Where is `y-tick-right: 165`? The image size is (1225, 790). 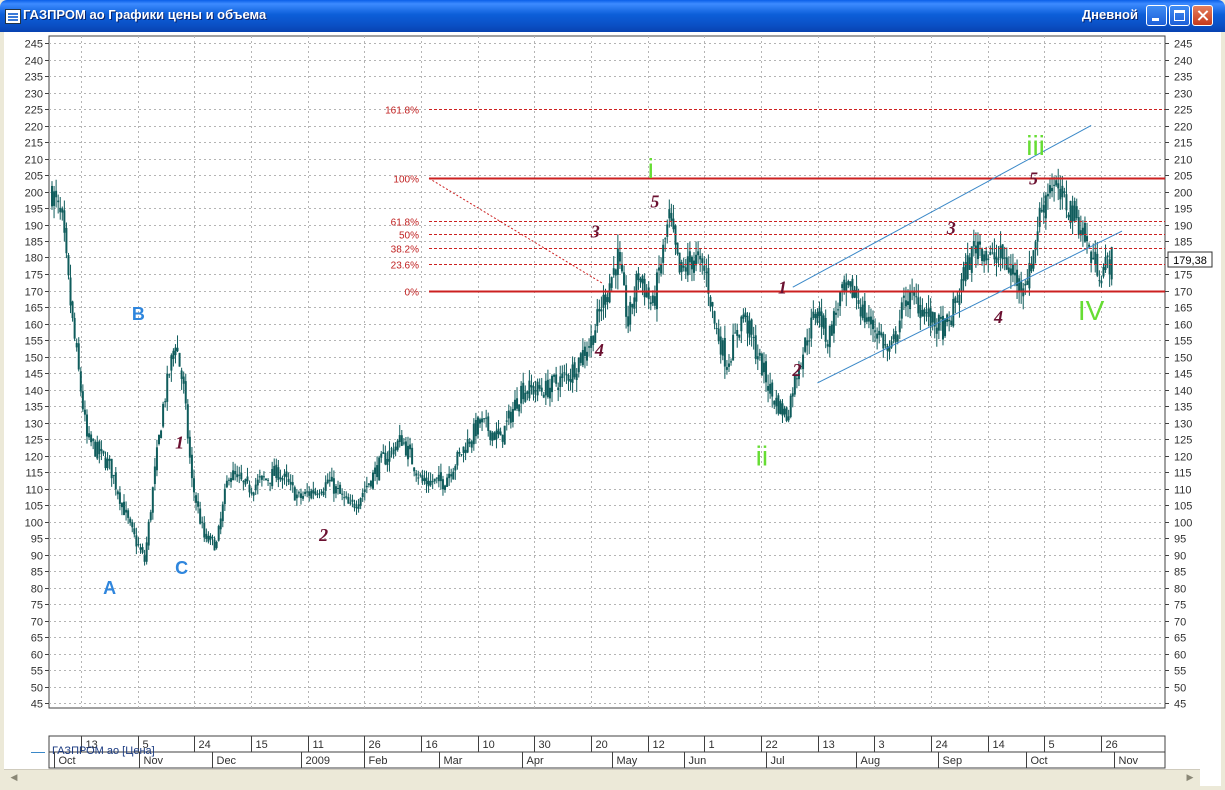
y-tick-right: 165 is located at coordinates (1183, 309).